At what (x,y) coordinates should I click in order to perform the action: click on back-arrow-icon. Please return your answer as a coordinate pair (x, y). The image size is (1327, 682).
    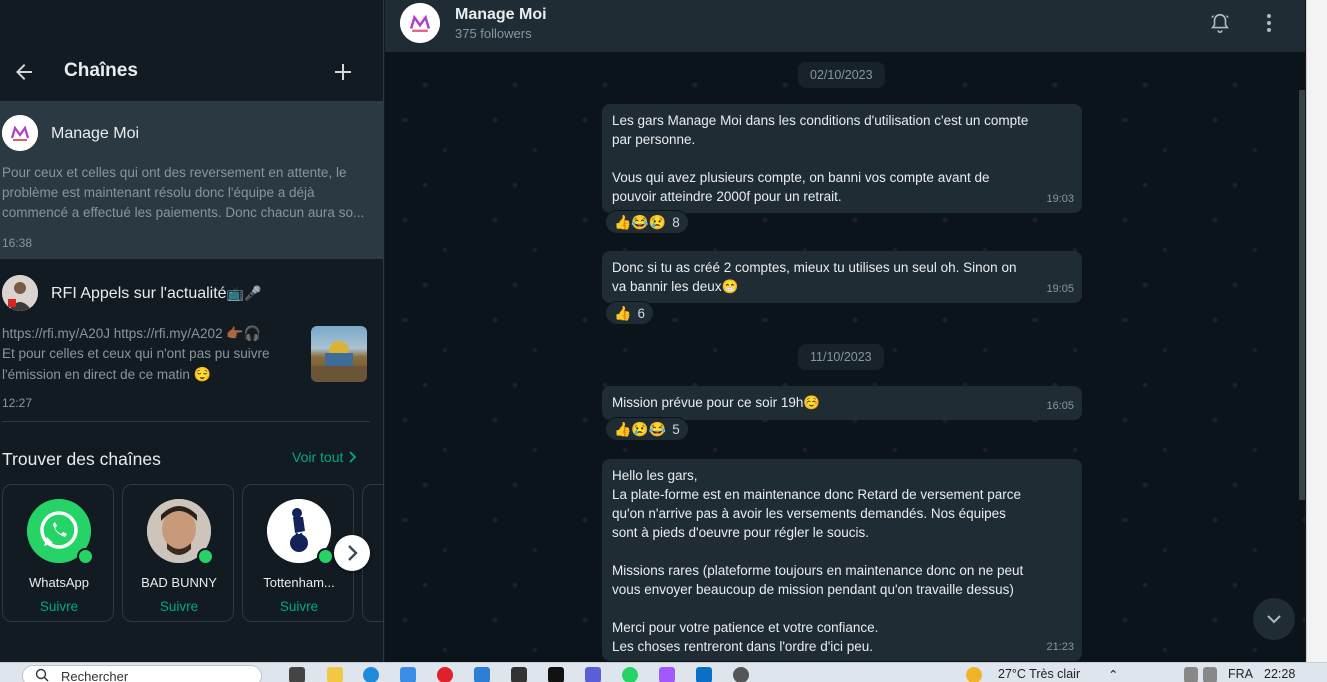
    Looking at the image, I should click on (24, 72).